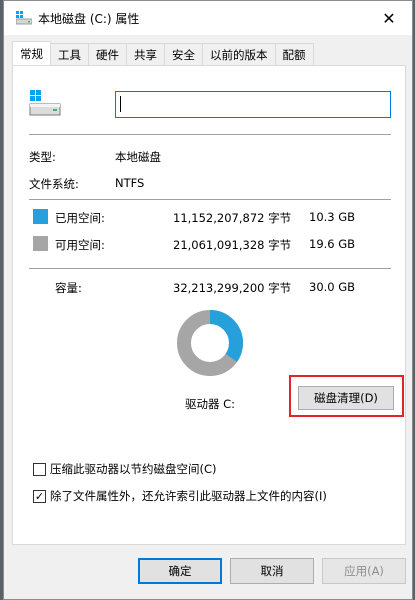 This screenshot has width=415, height=600. Describe the element at coordinates (232, 288) in the screenshot. I see `capacity-bytes: 32,213,299,200 字节` at that location.